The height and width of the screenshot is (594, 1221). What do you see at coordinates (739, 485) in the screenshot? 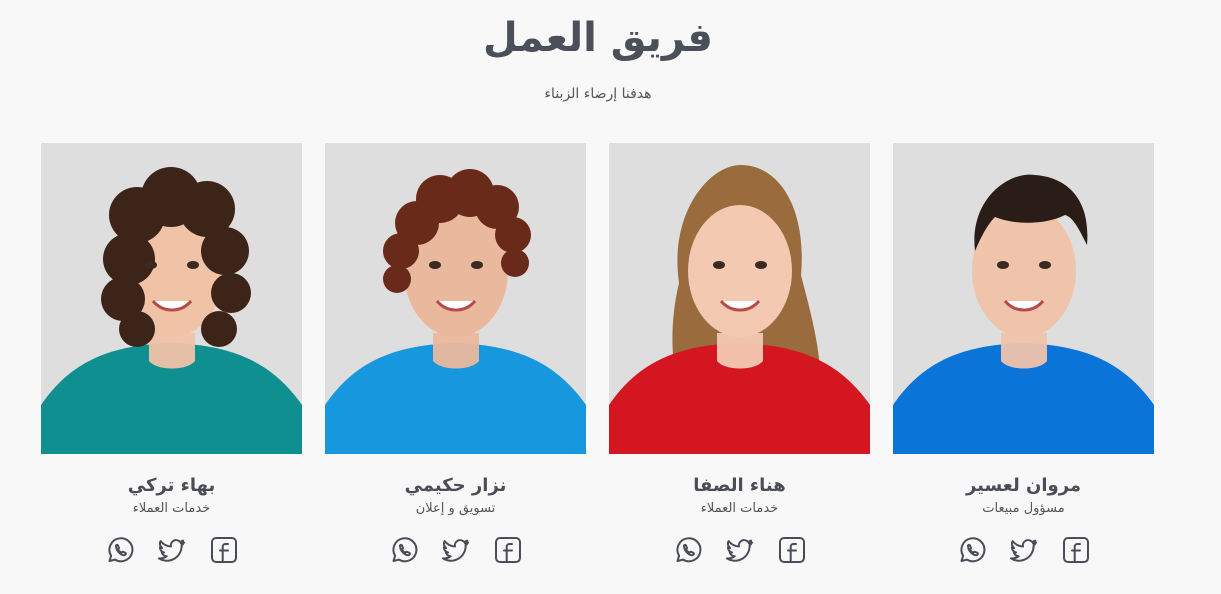
I see `member-name: هناء الصفا` at bounding box center [739, 485].